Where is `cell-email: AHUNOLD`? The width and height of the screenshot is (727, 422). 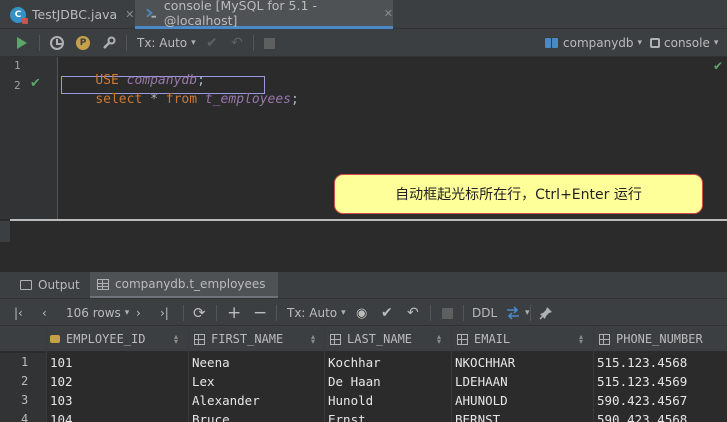
cell-email: AHUNOLD is located at coordinates (481, 400).